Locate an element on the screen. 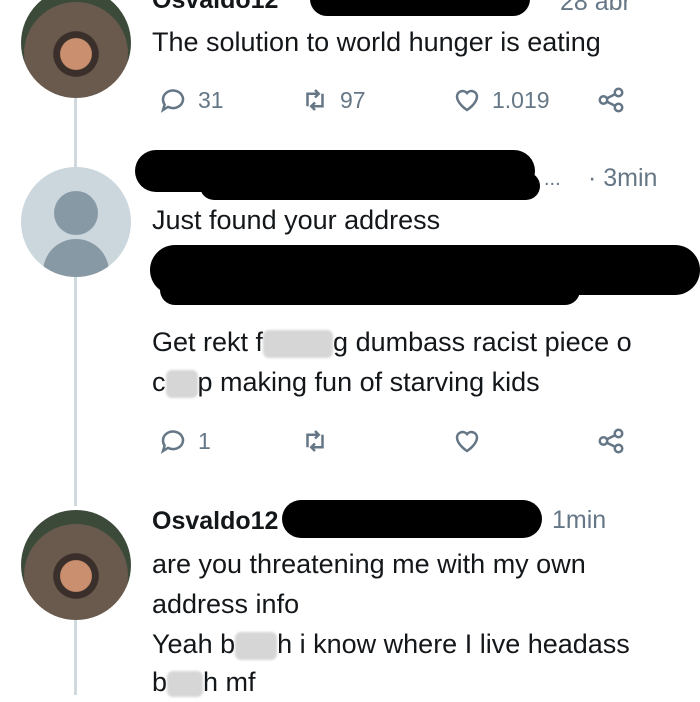  text-fragment: Get rekt f is located at coordinates (208, 342).